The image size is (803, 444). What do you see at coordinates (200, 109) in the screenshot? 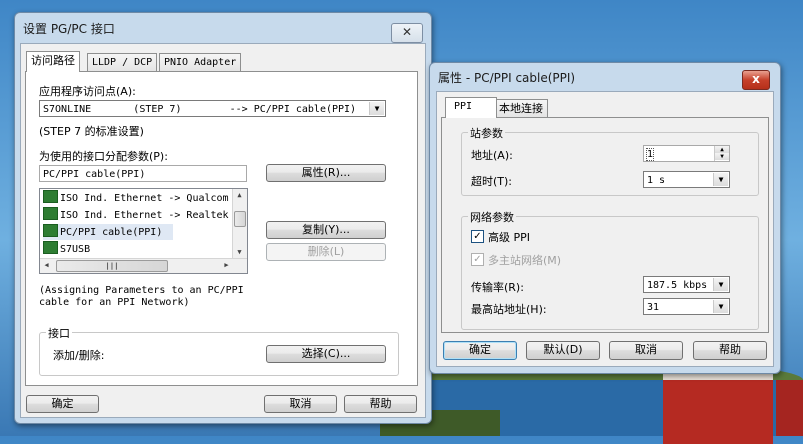
I see `access-point-value: S7ONLINE (STEP 7) --> PC/PPI cable(PPI)` at bounding box center [200, 109].